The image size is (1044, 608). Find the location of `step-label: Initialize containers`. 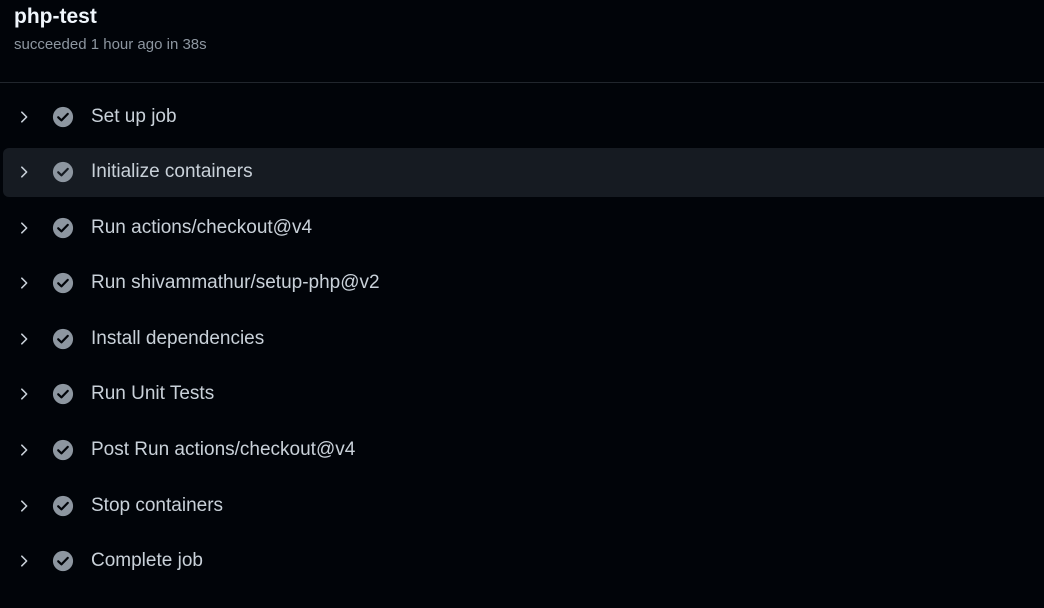

step-label: Initialize containers is located at coordinates (172, 172).